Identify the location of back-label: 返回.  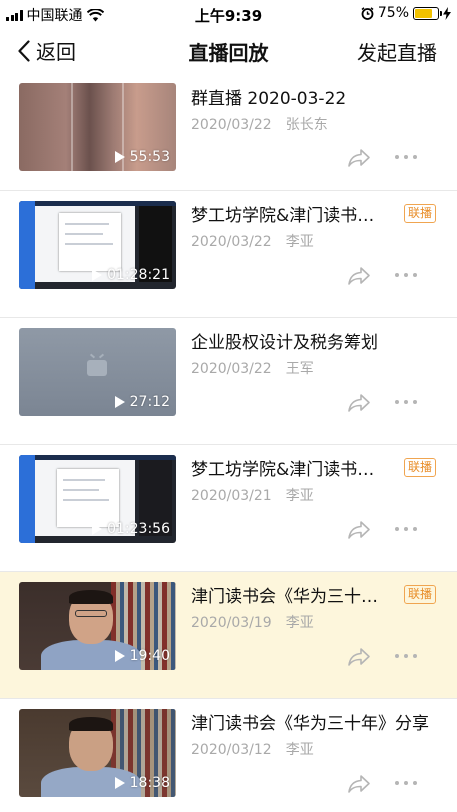
(56, 52).